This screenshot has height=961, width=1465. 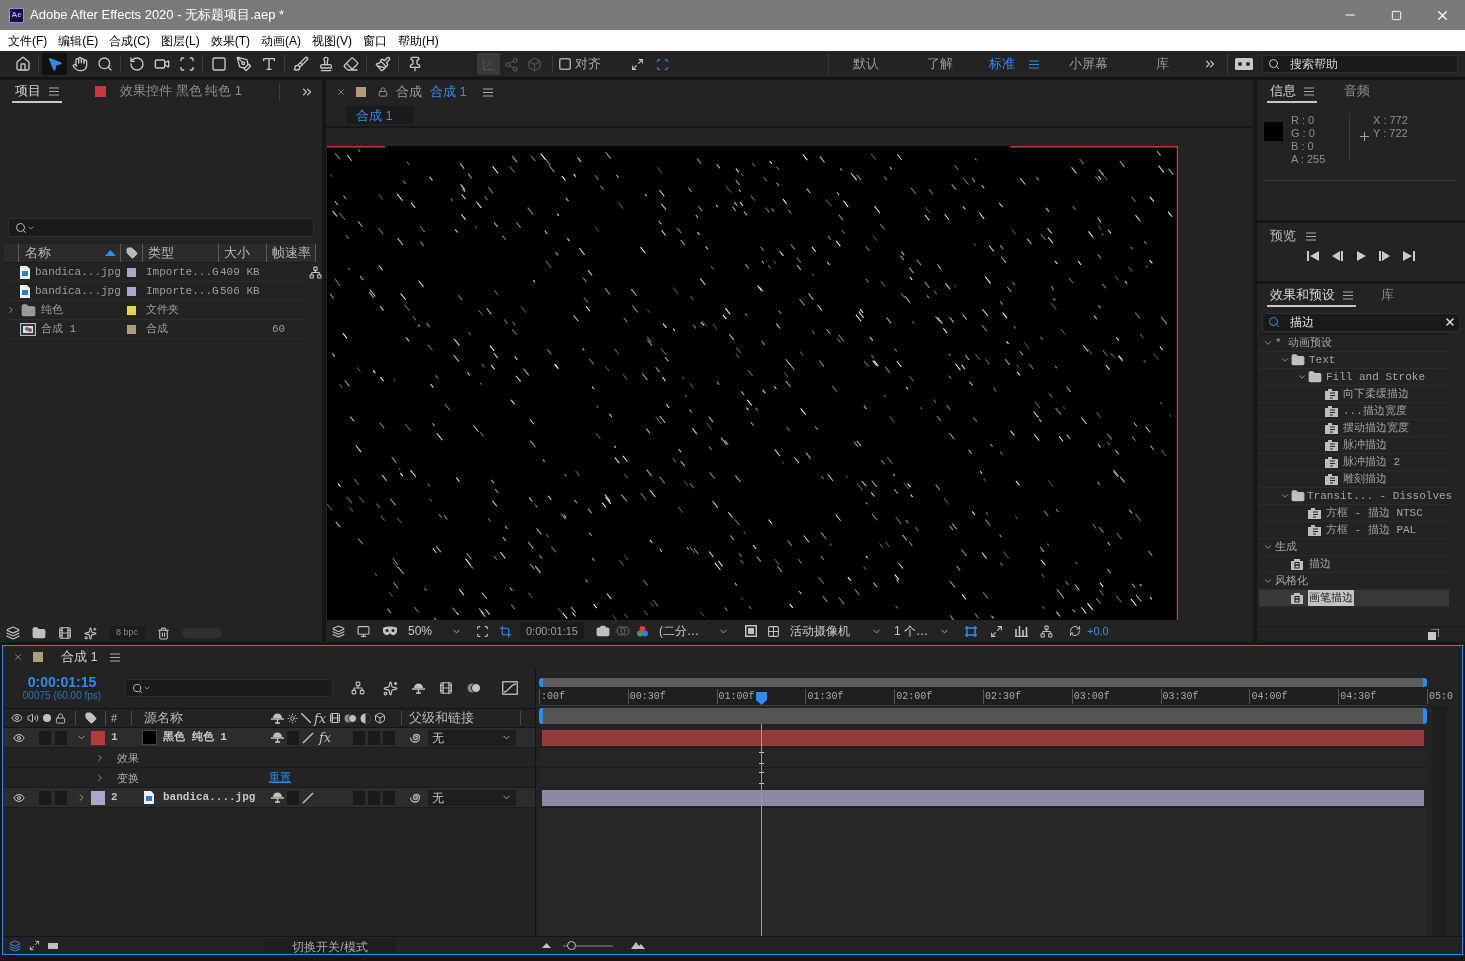 What do you see at coordinates (127, 633) in the screenshot?
I see `bit-depth-button: 8 bpc` at bounding box center [127, 633].